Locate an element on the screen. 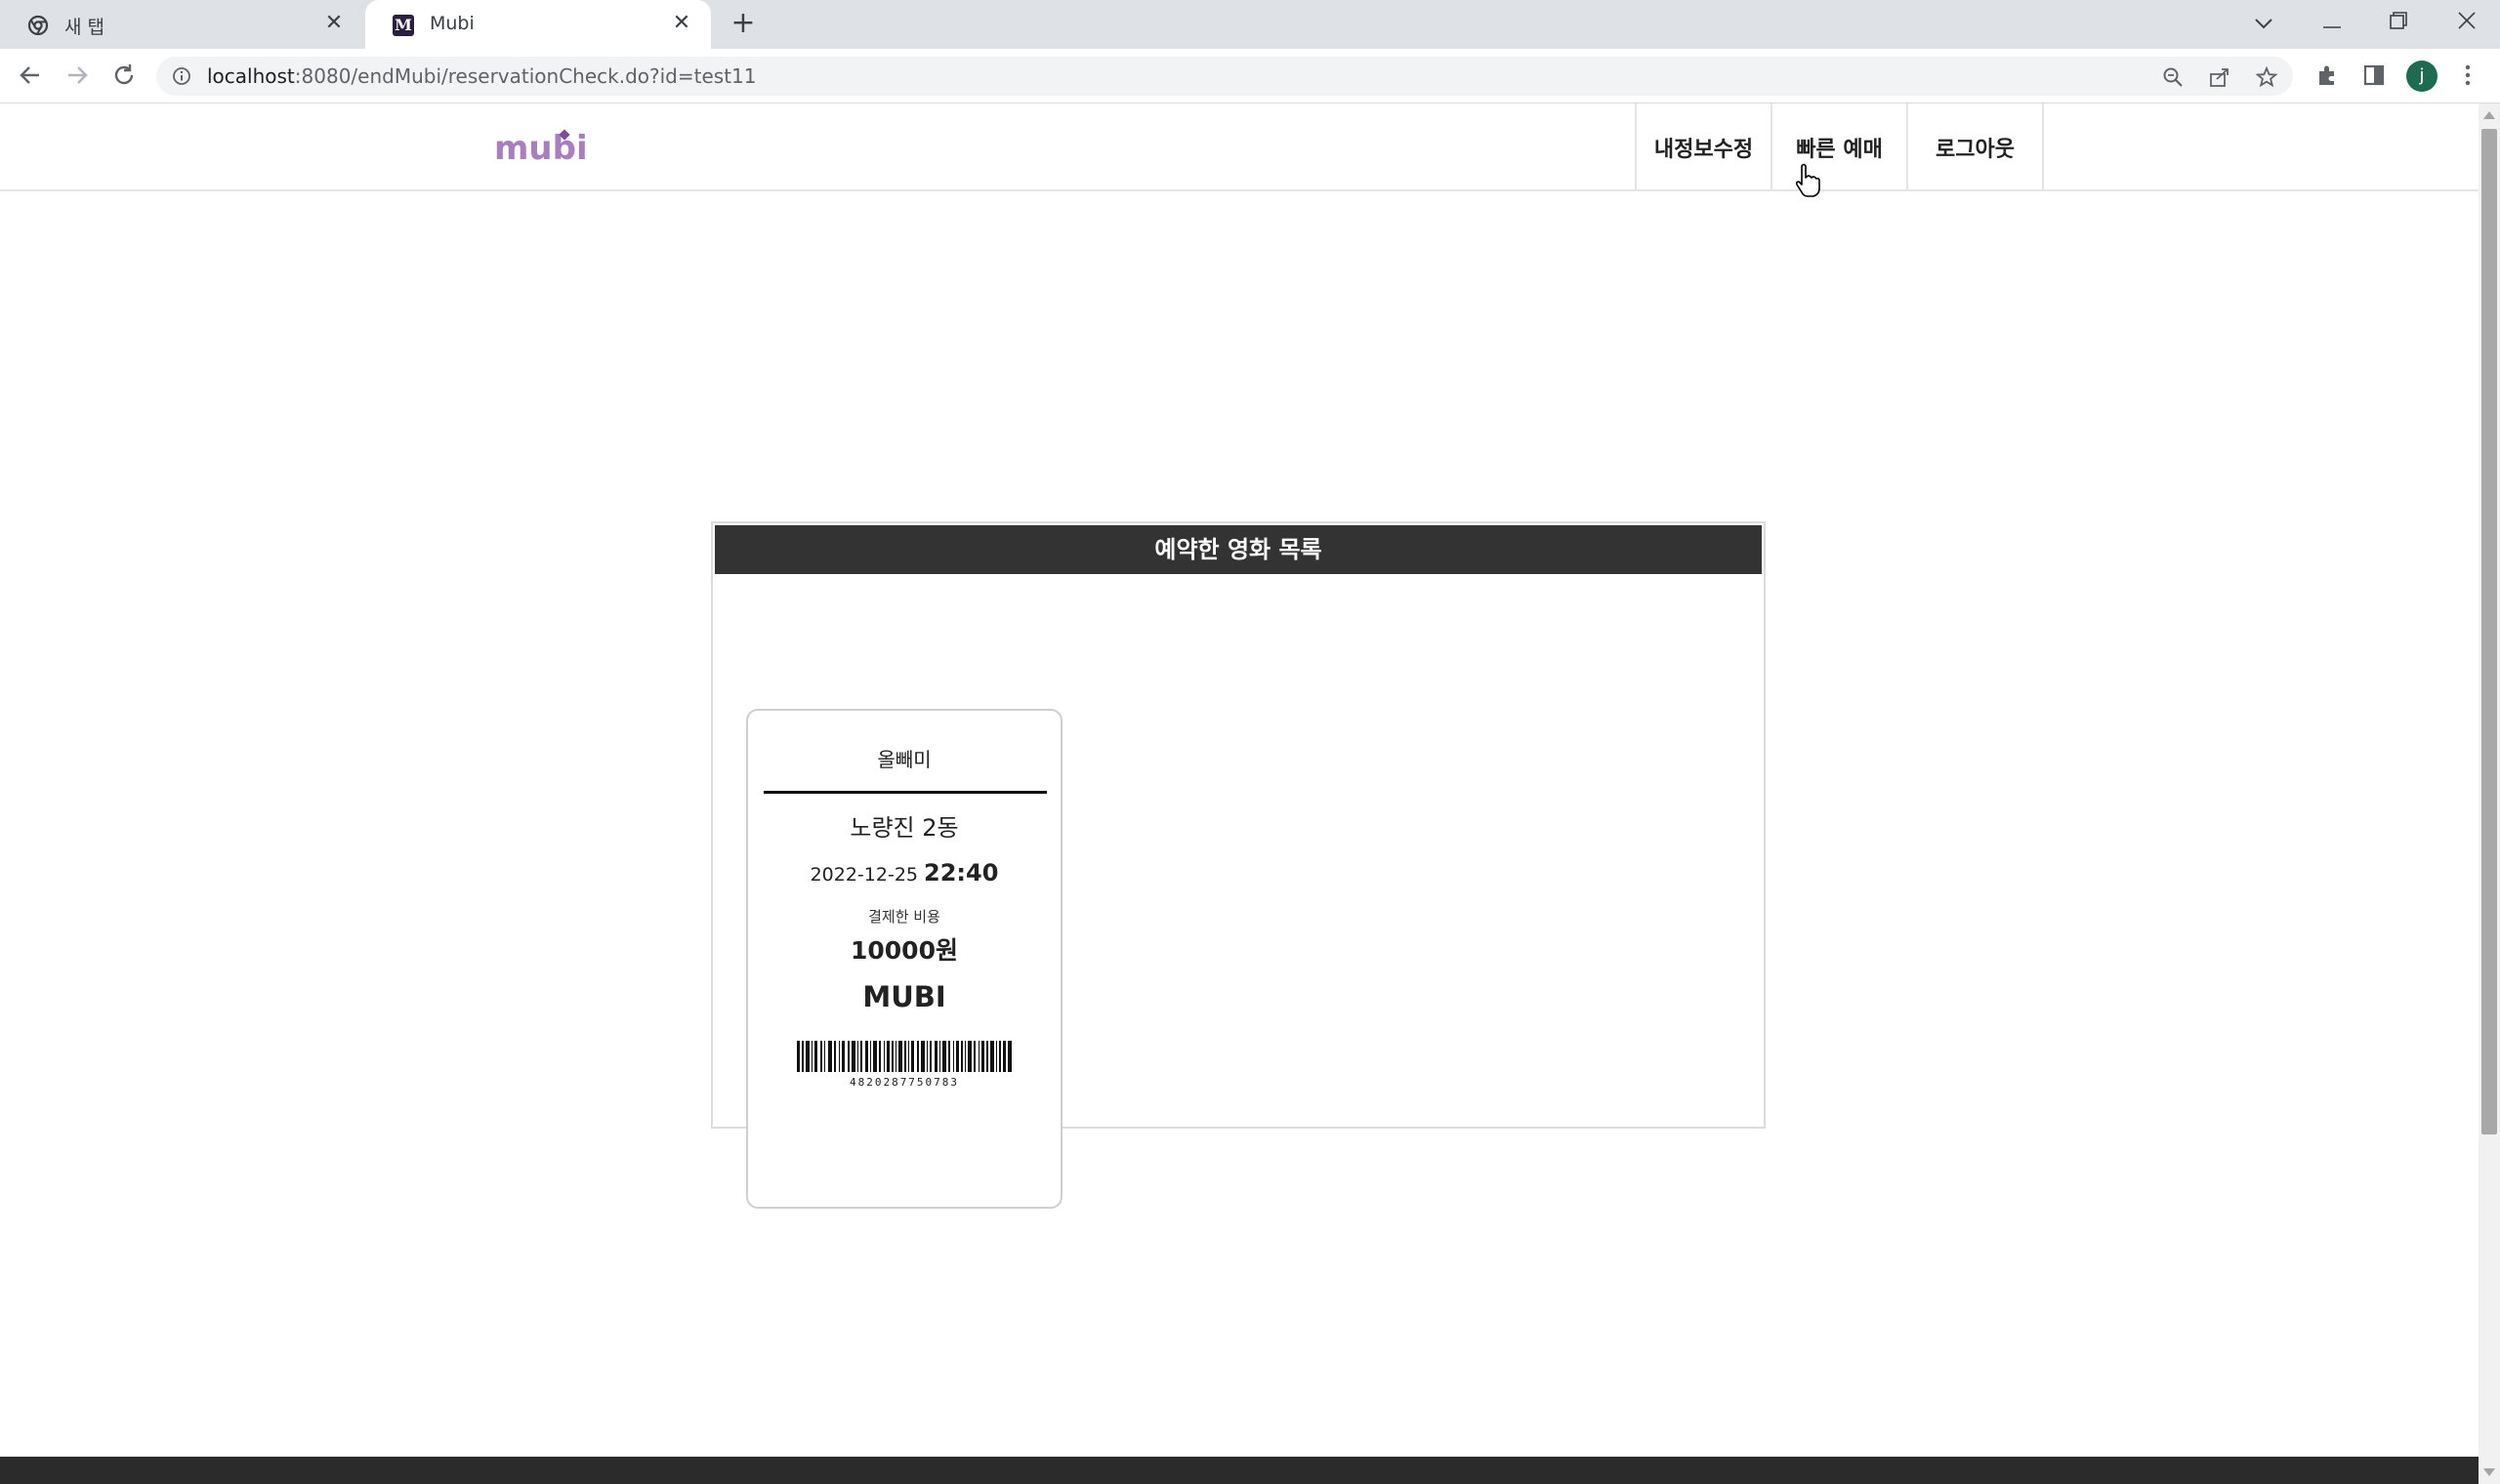  site-info-icon is located at coordinates (181, 76).